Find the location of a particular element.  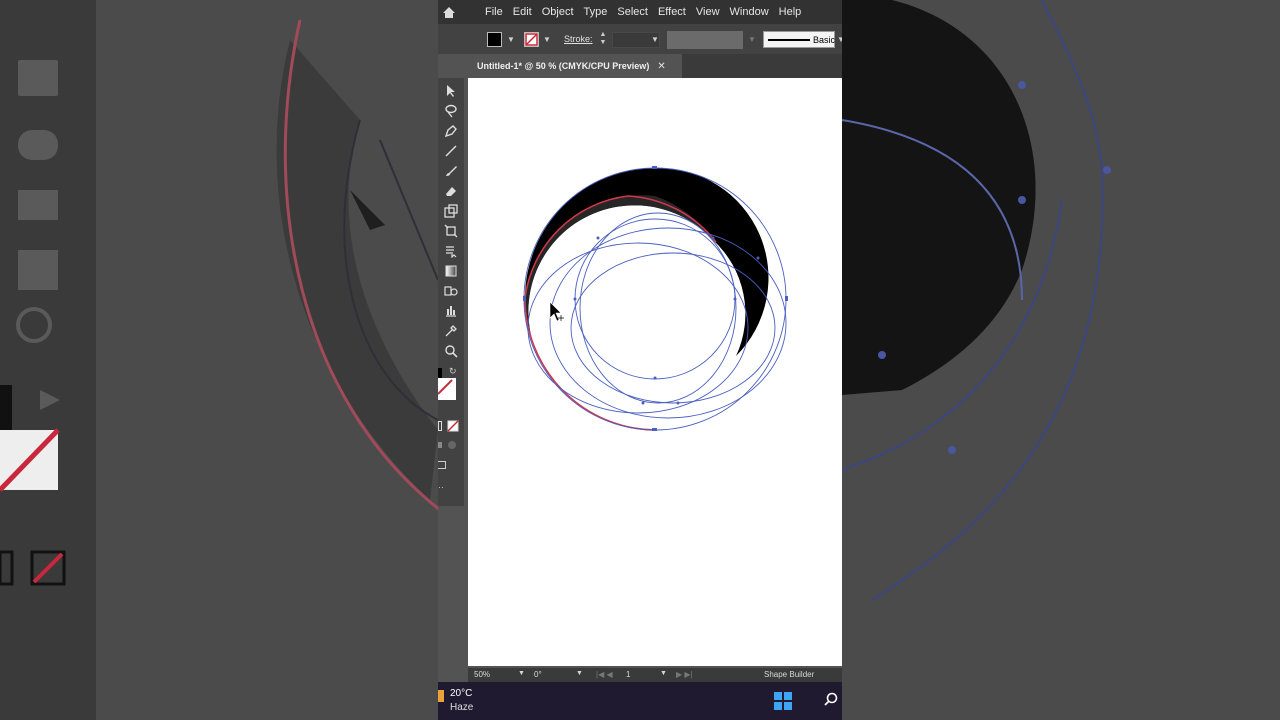

artboard-nav-next-icon: ▶ ▶| is located at coordinates (684, 674).